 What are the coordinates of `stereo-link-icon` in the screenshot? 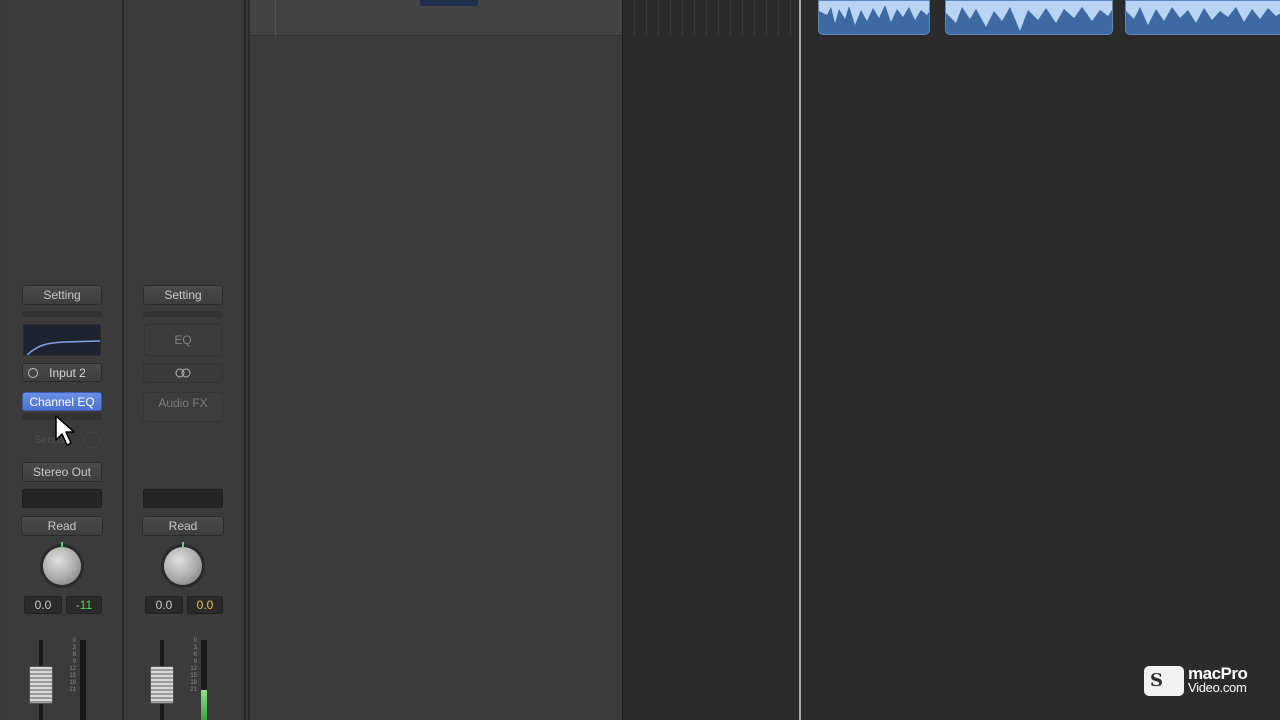 It's located at (183, 373).